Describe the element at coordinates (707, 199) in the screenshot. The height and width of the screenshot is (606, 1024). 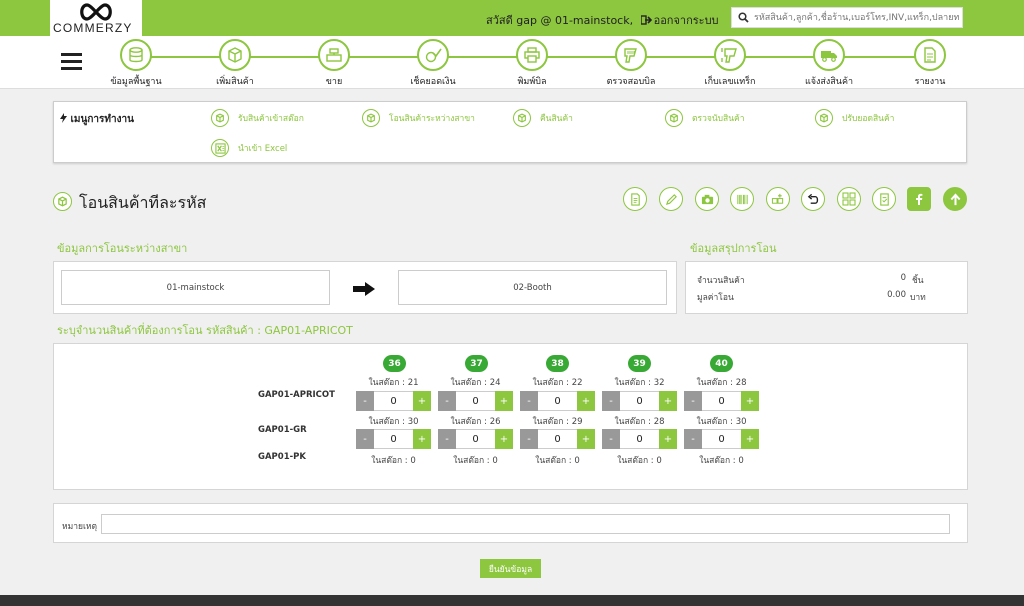
I see `camera-button` at that location.